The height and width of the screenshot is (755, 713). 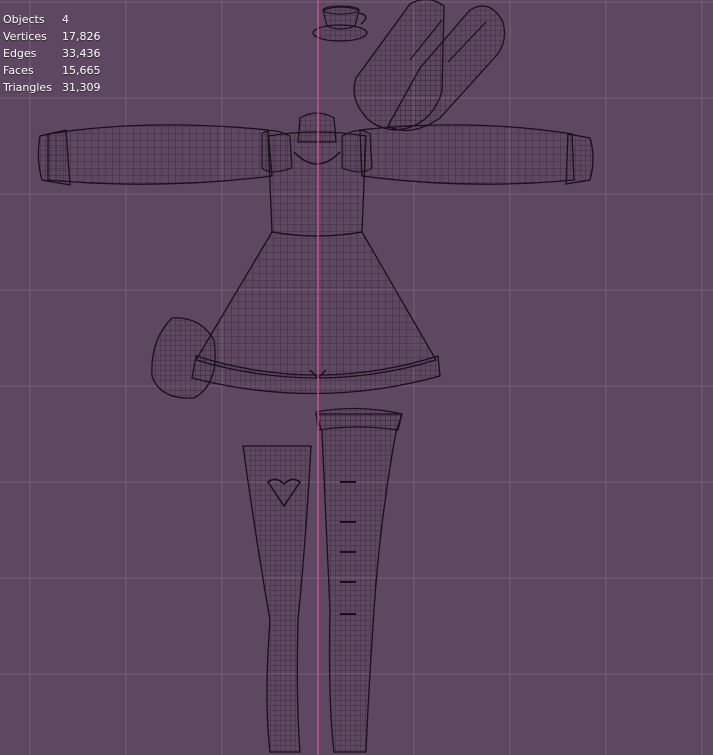 What do you see at coordinates (65, 19) in the screenshot?
I see `stat-value: 4` at bounding box center [65, 19].